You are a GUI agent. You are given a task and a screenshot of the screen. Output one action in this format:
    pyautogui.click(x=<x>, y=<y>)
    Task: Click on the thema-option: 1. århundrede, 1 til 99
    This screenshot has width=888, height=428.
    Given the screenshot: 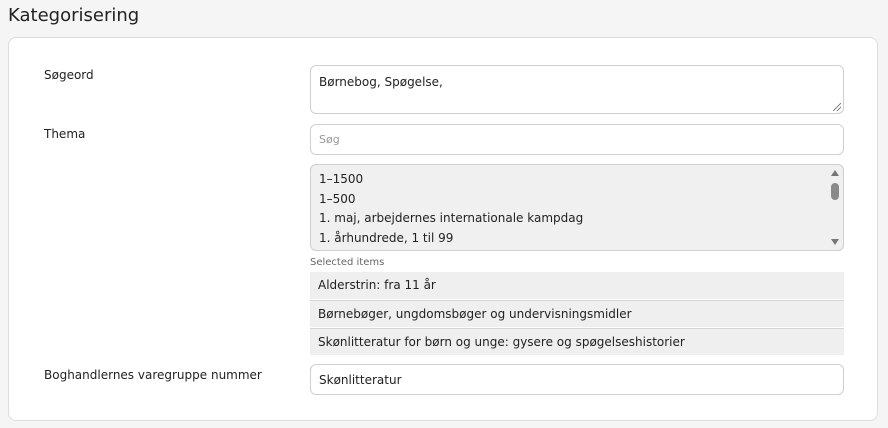 What is the action you would take?
    pyautogui.click(x=577, y=239)
    